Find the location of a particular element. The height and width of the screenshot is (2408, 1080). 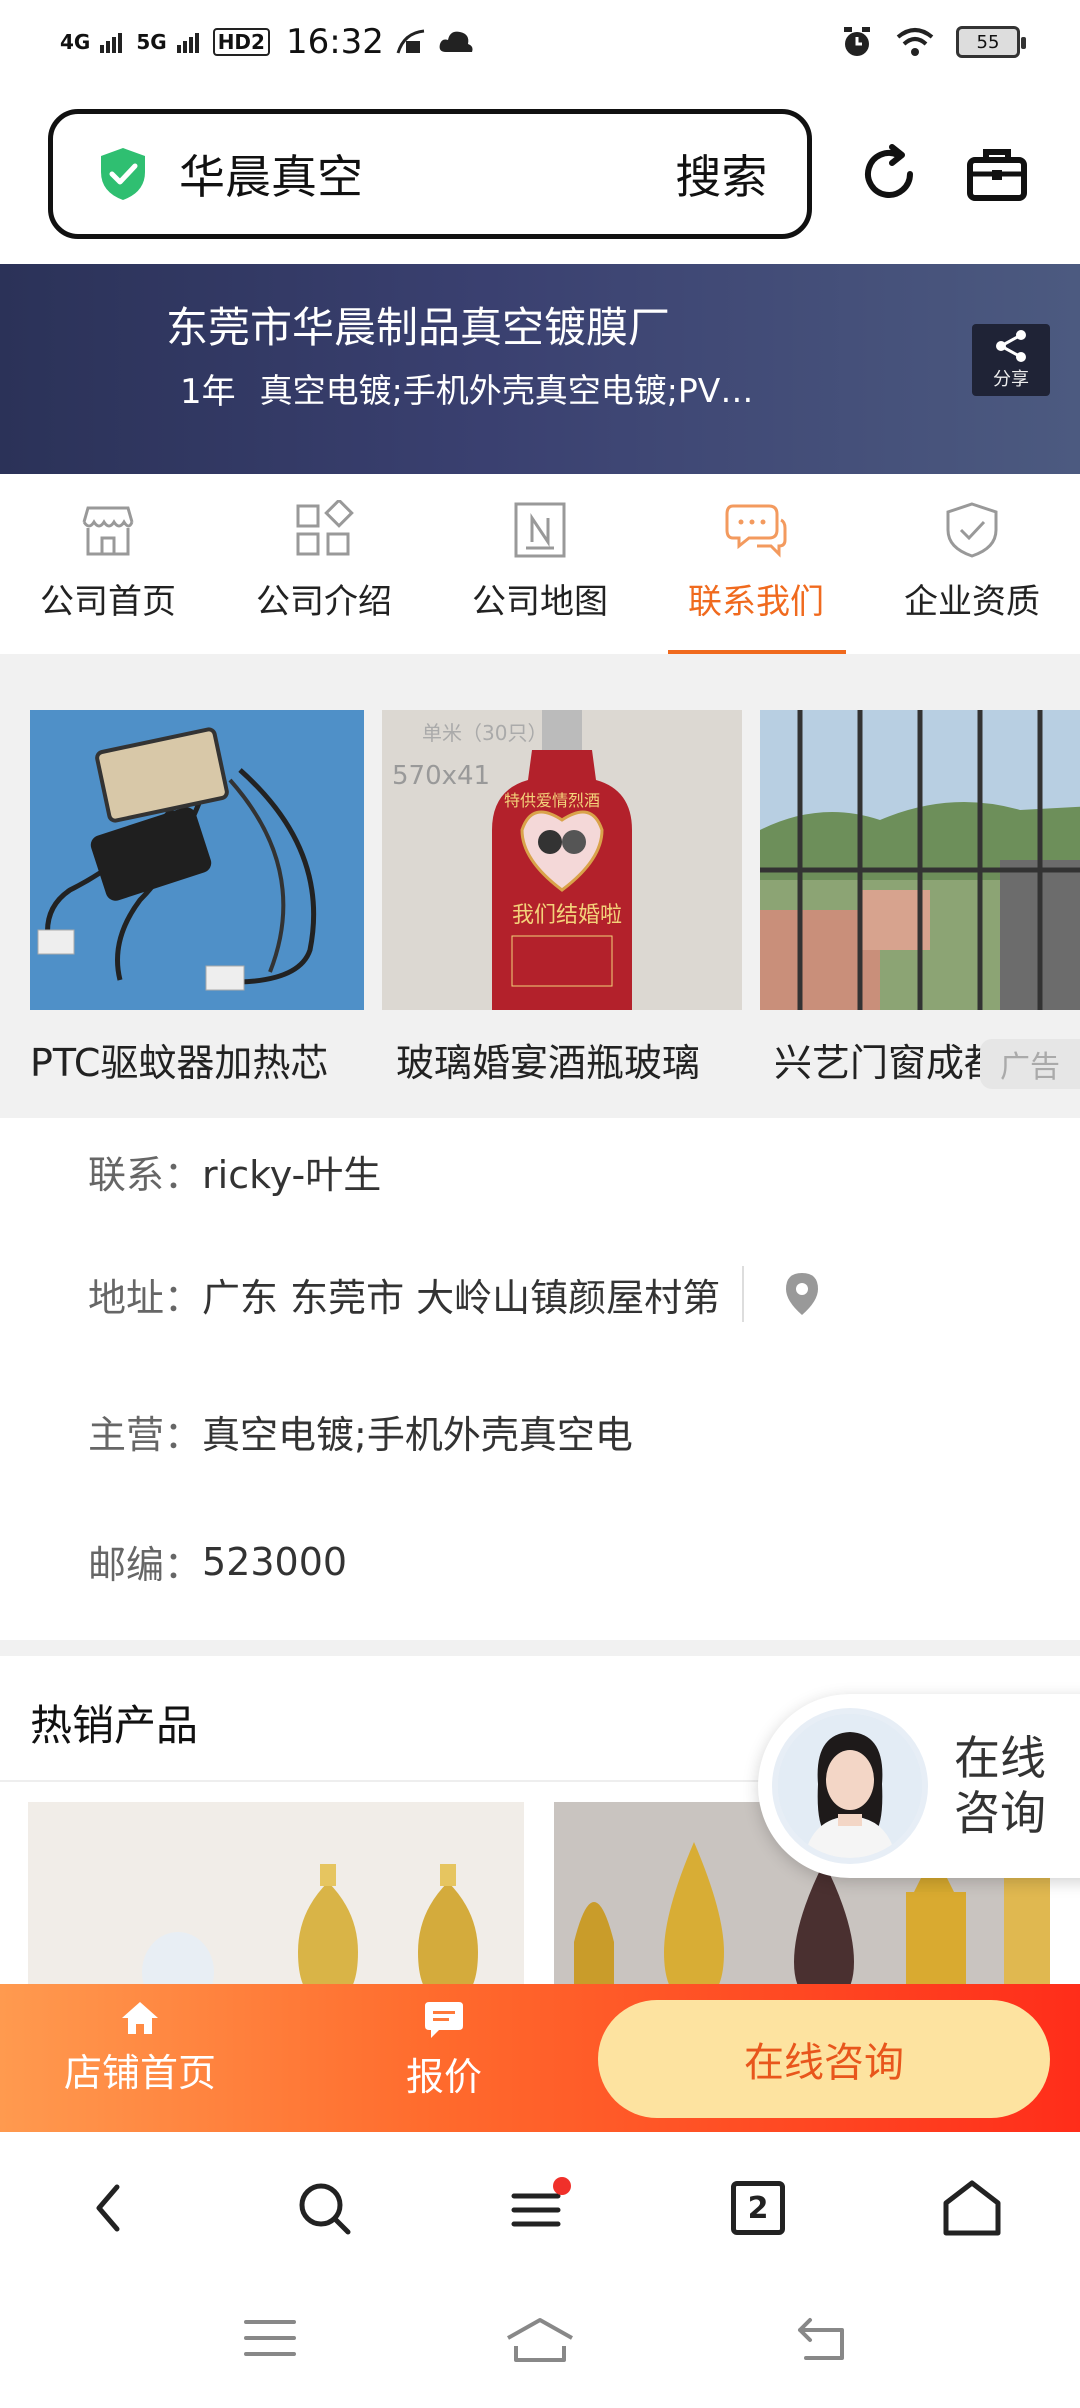

home-button is located at coordinates (972, 2208).